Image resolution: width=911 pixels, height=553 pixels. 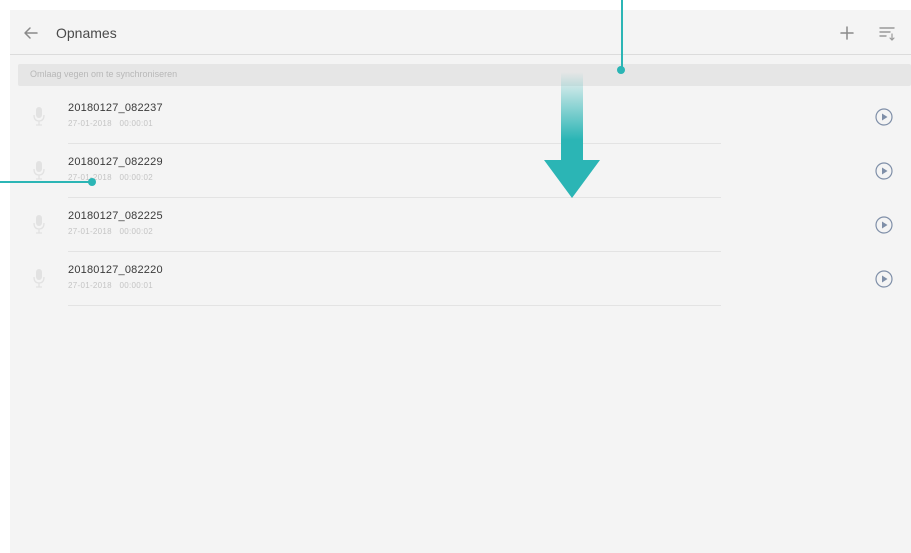 I want to click on list-item: 20180127_082237 27-01-2018 00:00:01, so click(x=460, y=117).